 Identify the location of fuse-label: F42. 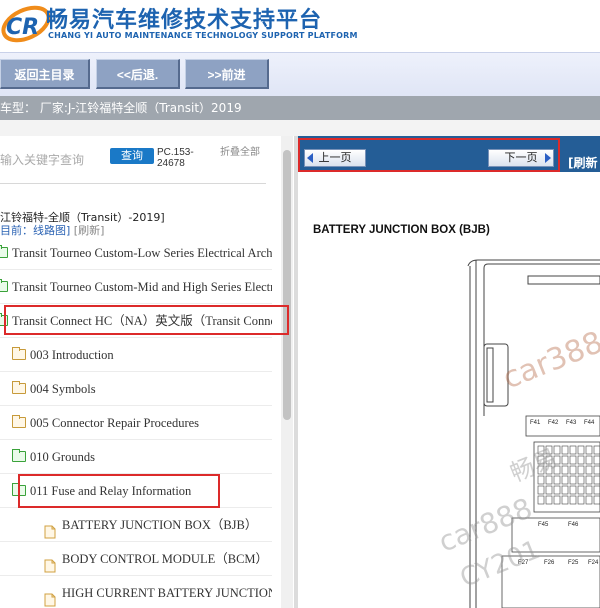
(553, 423).